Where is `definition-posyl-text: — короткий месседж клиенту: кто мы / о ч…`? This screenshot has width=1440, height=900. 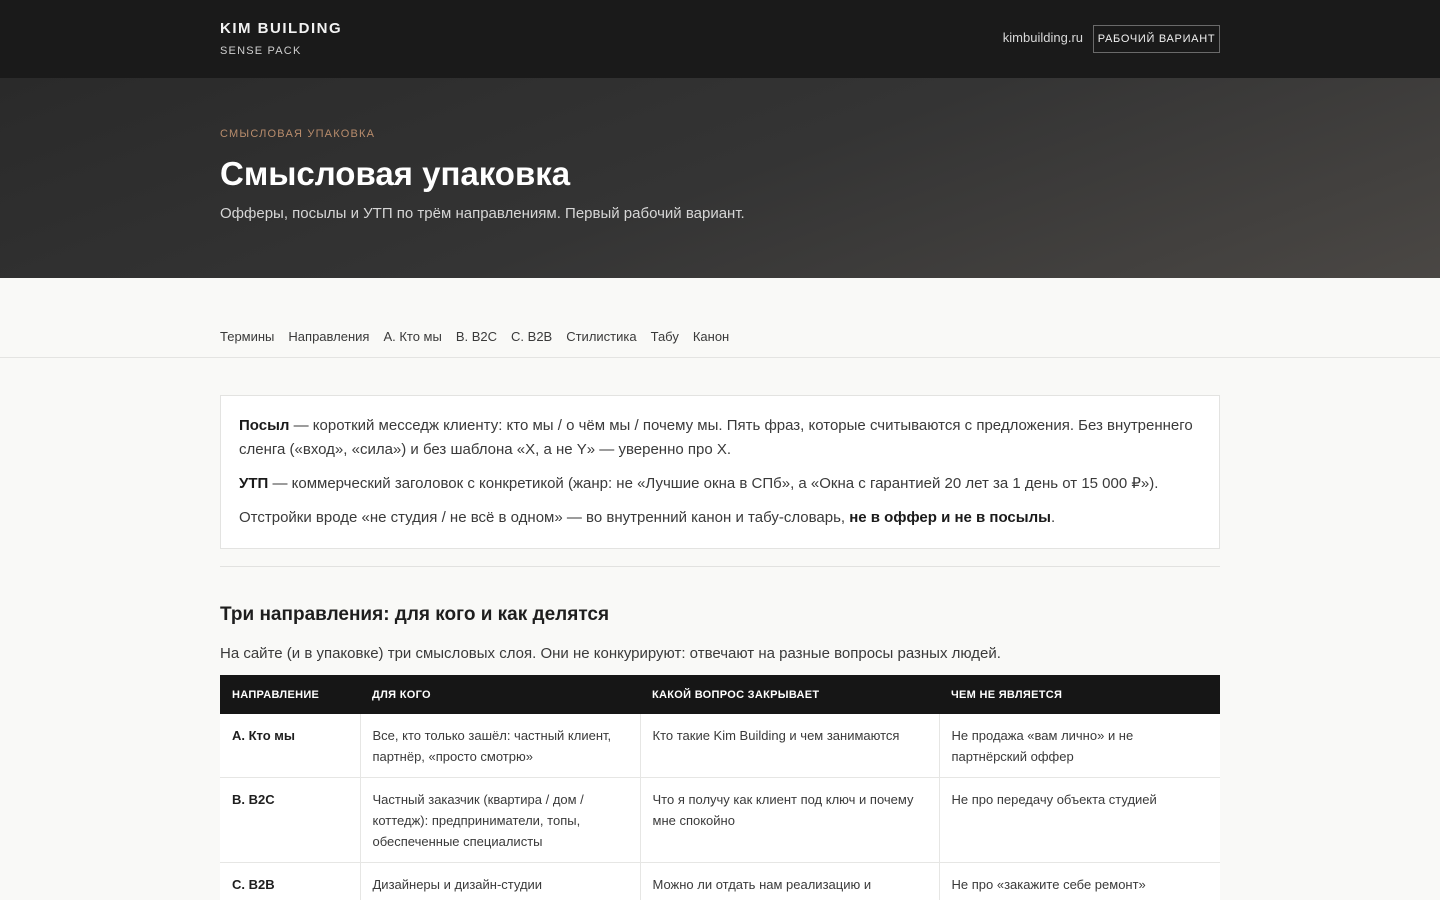
definition-posyl-text: — короткий месседж клиенту: кто мы / о ч… is located at coordinates (716, 437).